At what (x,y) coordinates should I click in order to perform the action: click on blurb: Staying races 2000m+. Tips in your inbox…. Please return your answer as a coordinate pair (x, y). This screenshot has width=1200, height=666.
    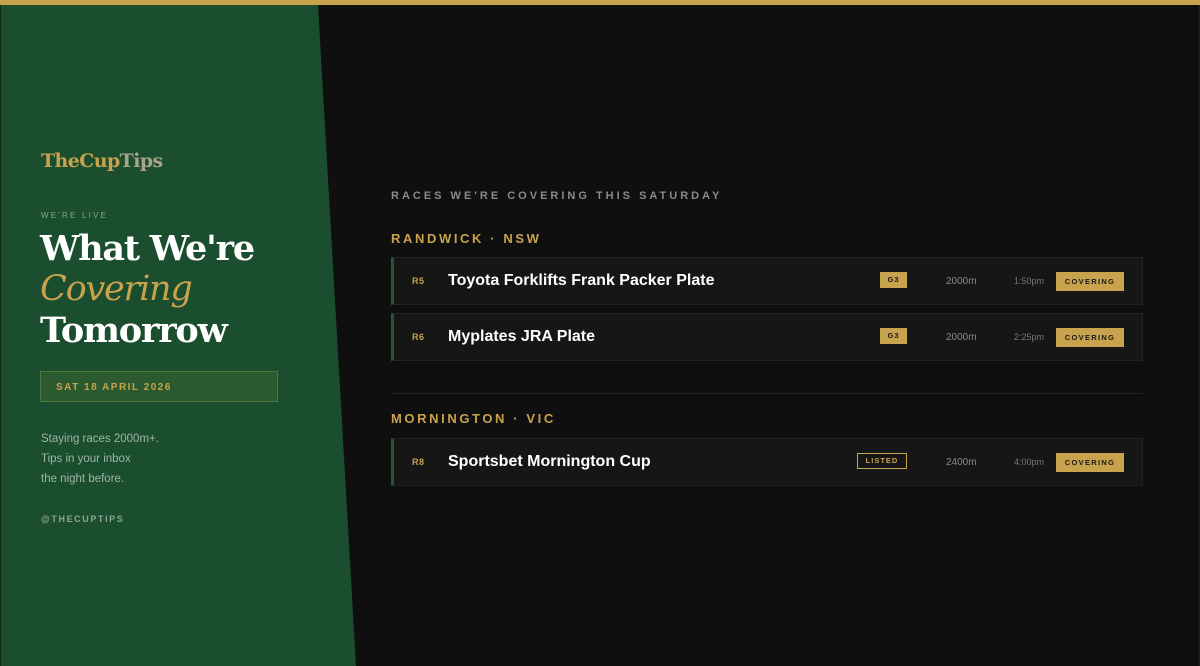
    Looking at the image, I should click on (100, 459).